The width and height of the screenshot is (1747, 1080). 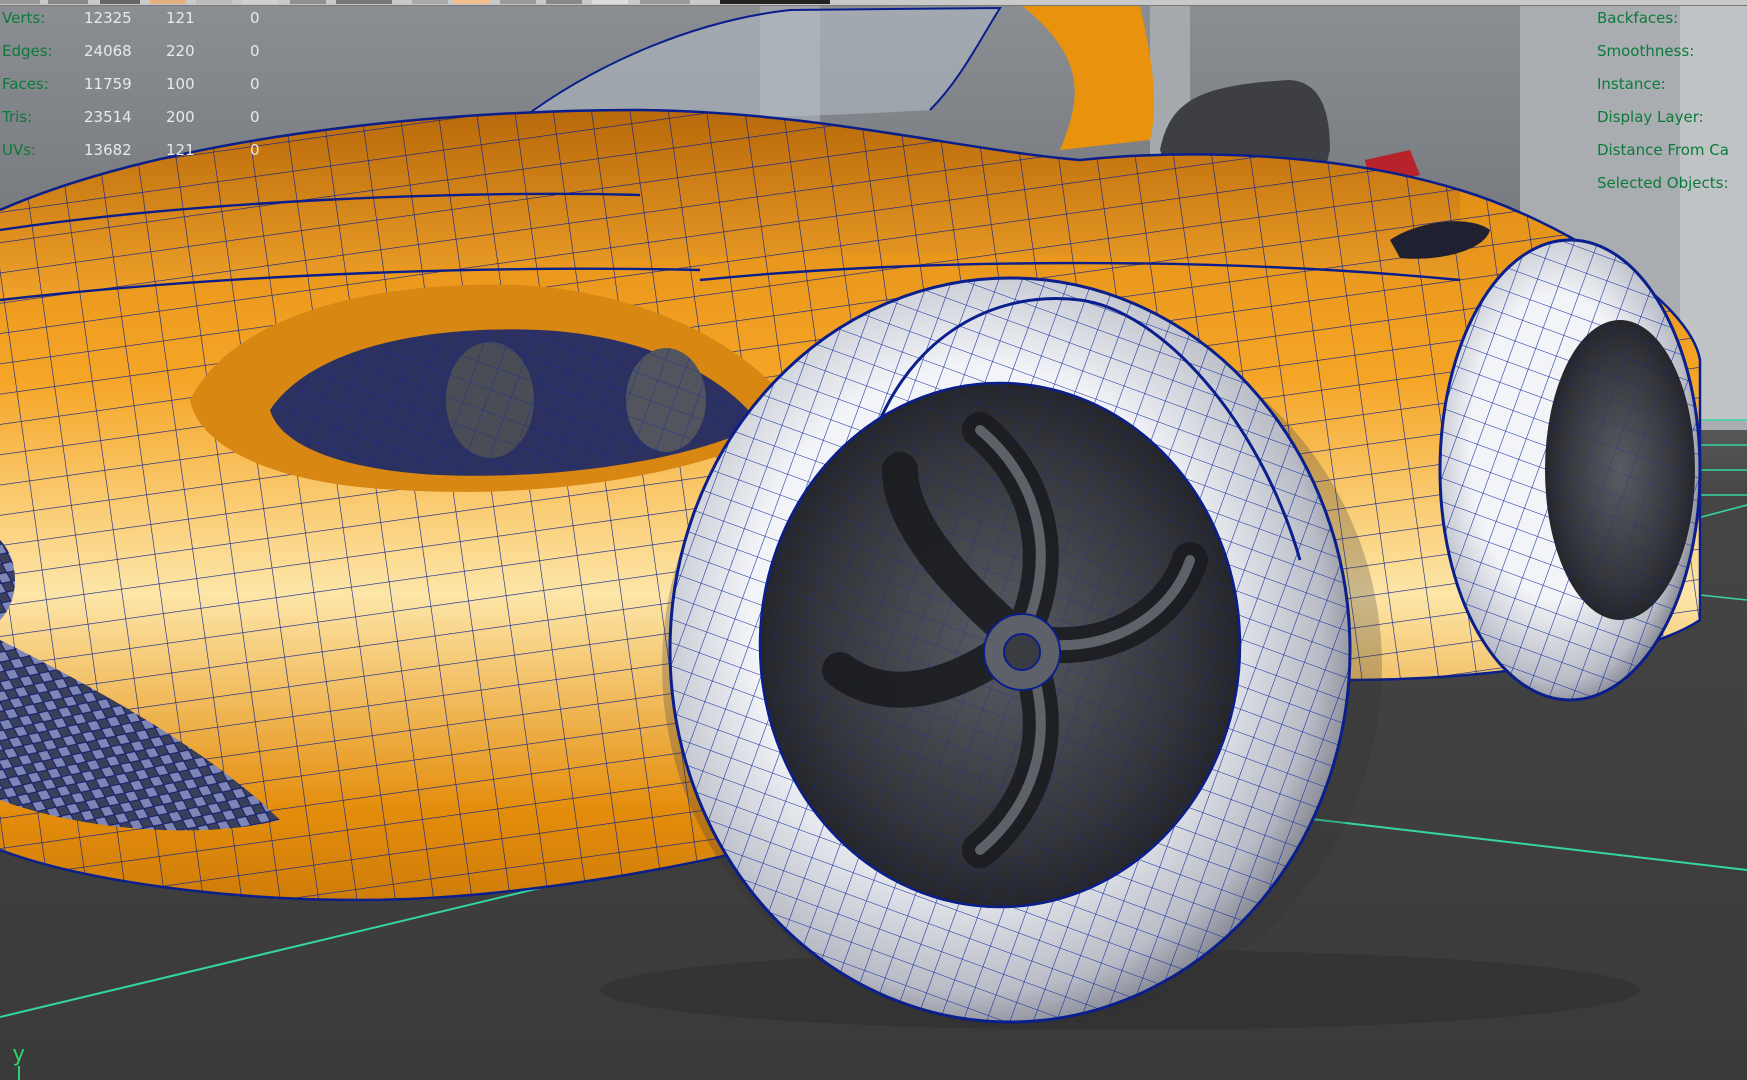 What do you see at coordinates (27, 51) in the screenshot?
I see `hud-label: Edges:` at bounding box center [27, 51].